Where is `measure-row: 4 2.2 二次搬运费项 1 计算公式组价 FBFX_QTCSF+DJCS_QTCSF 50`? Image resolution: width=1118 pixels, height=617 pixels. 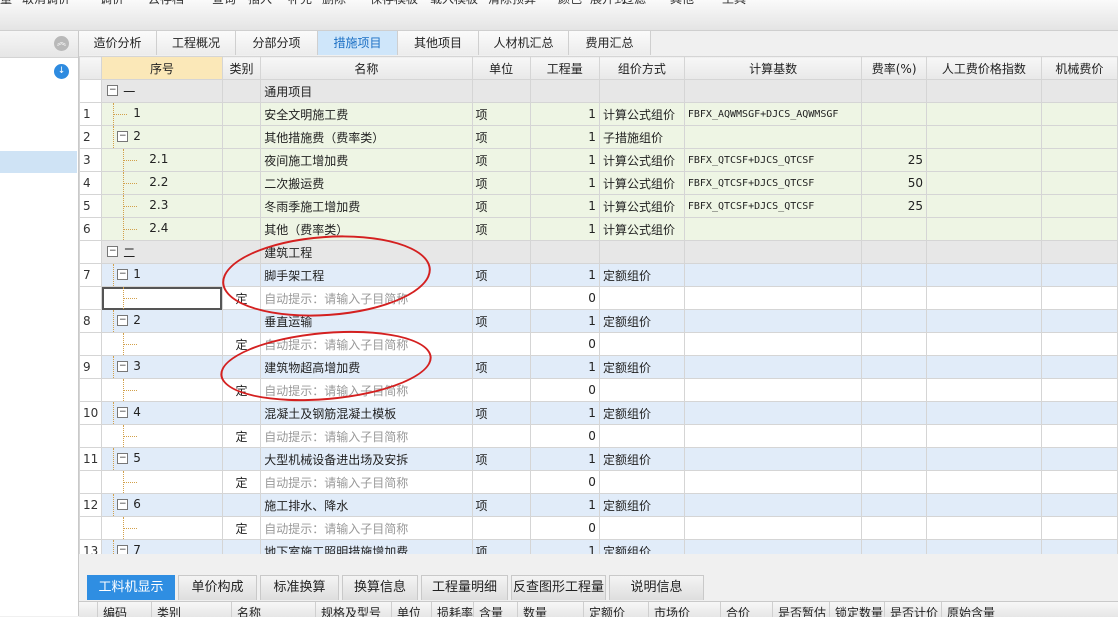 measure-row: 4 2.2 二次搬运费项 1 计算公式组价 FBFX_QTCSF+DJCS_QTCSF 50 is located at coordinates (598, 183).